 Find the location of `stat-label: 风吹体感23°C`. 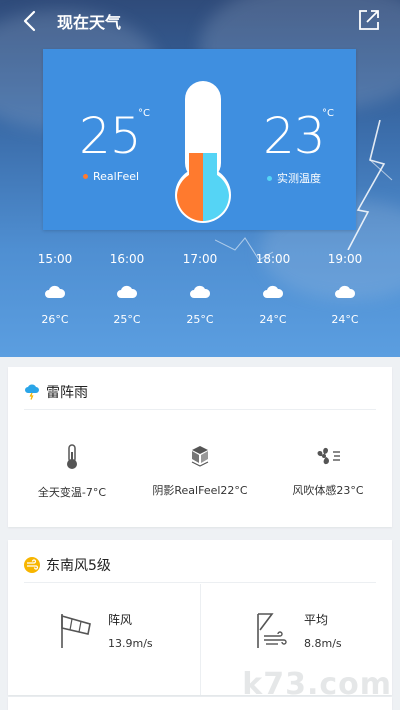

stat-label: 风吹体感23°C is located at coordinates (328, 490).